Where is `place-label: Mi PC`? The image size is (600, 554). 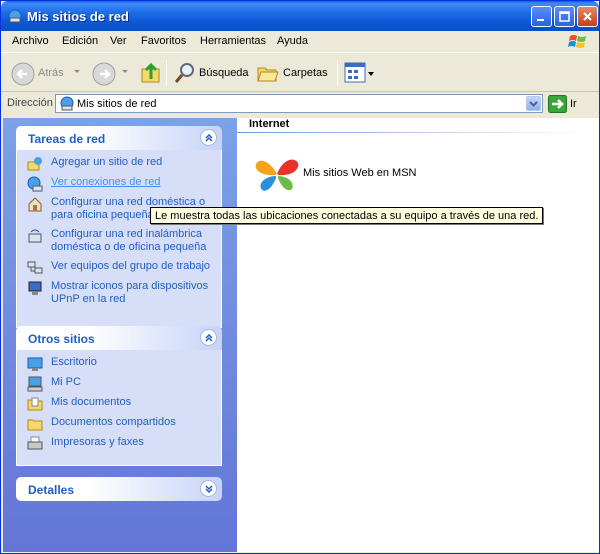
place-label: Mi PC is located at coordinates (66, 382).